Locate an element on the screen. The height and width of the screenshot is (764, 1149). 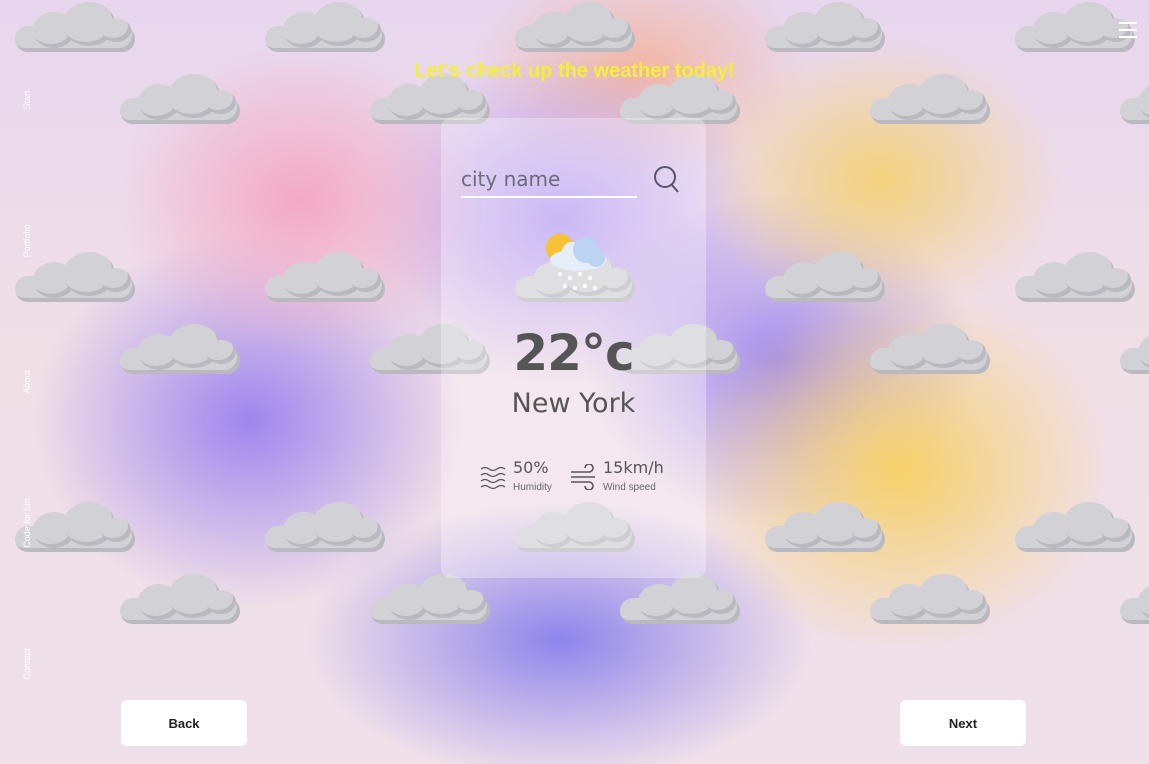
weather-card: 22°c New York 50% Humidity is located at coordinates (573, 348).